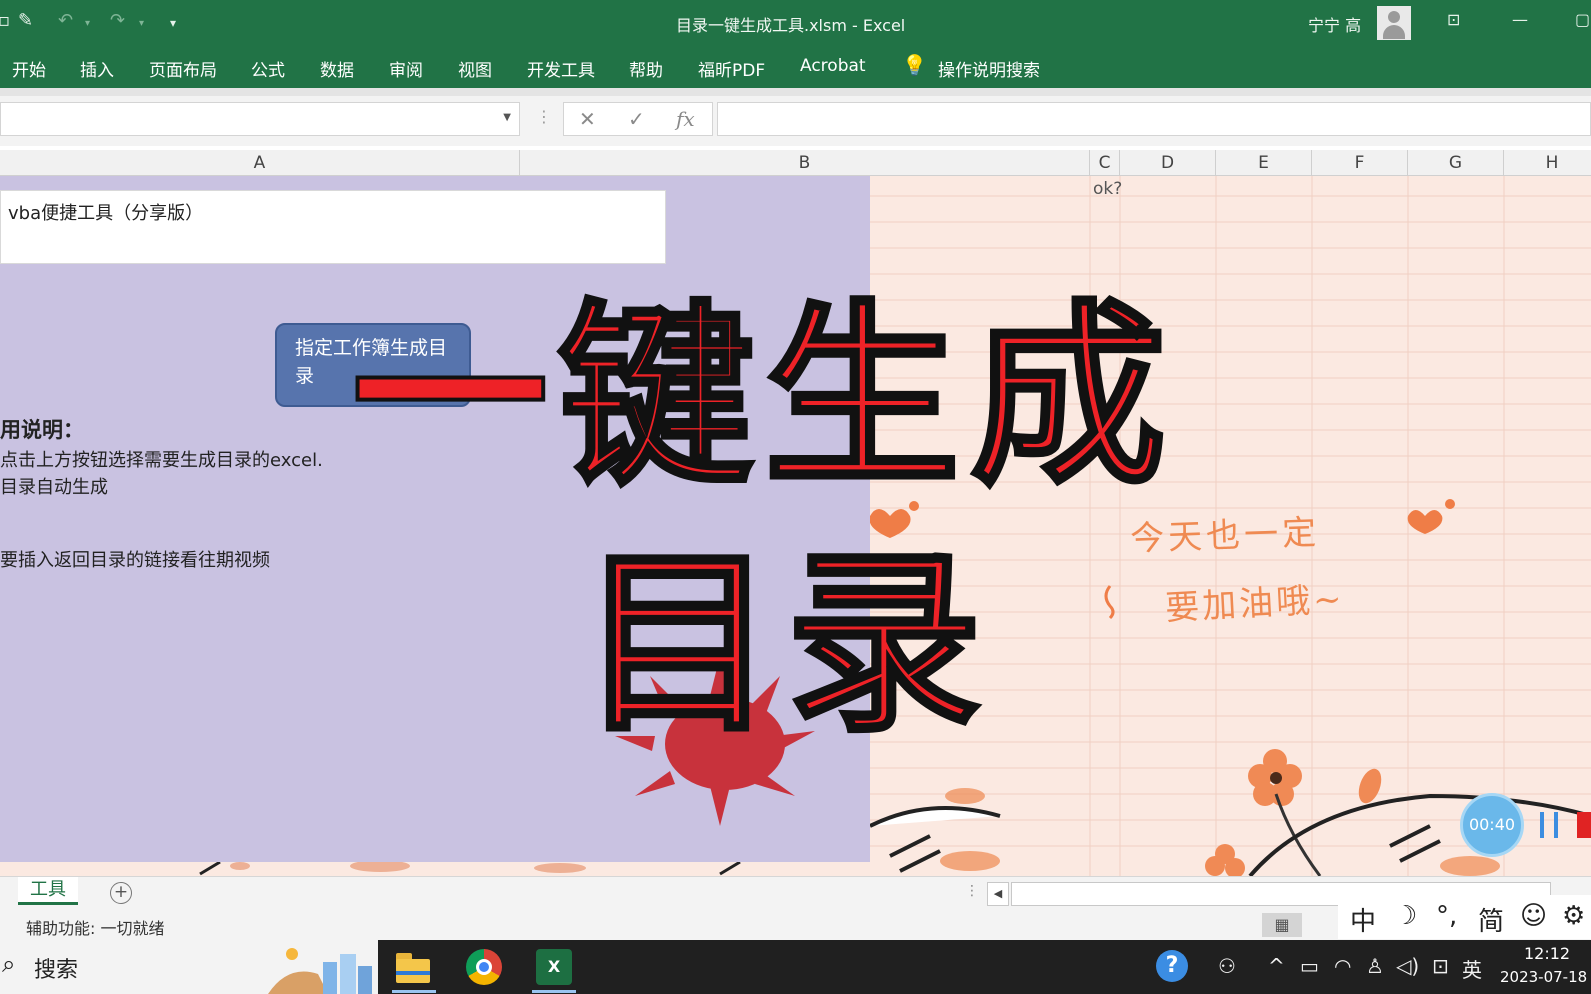 The width and height of the screenshot is (1591, 994). Describe the element at coordinates (484, 967) in the screenshot. I see `chrome-icon` at that location.